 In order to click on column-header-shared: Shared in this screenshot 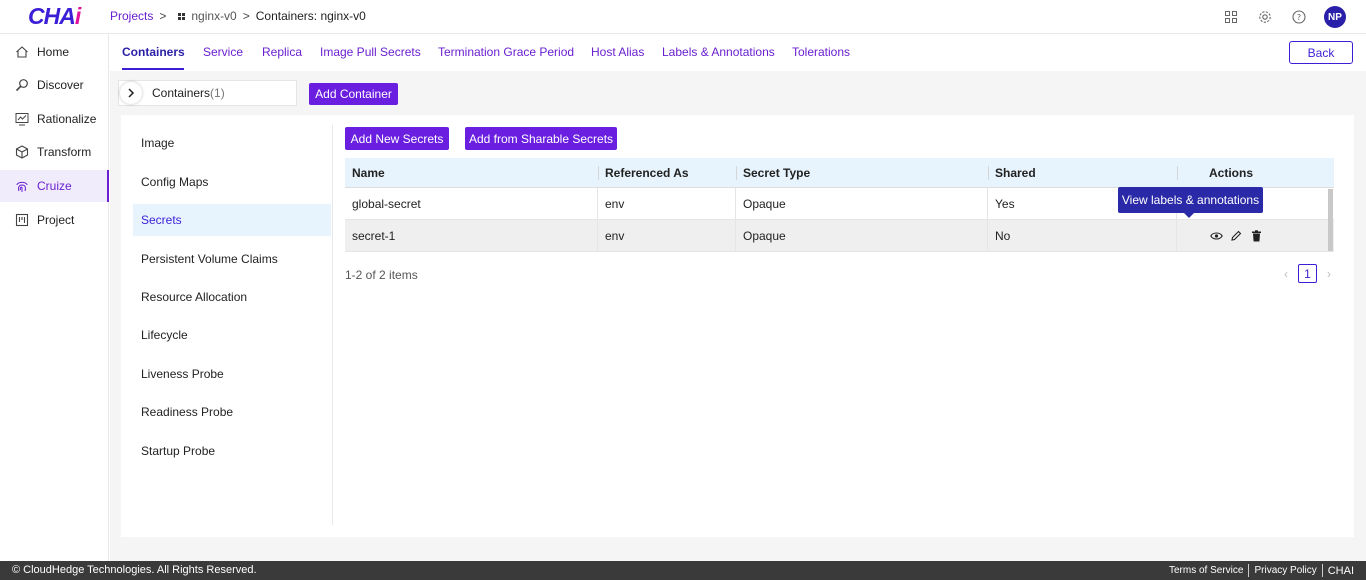, I will do `click(1082, 172)`.